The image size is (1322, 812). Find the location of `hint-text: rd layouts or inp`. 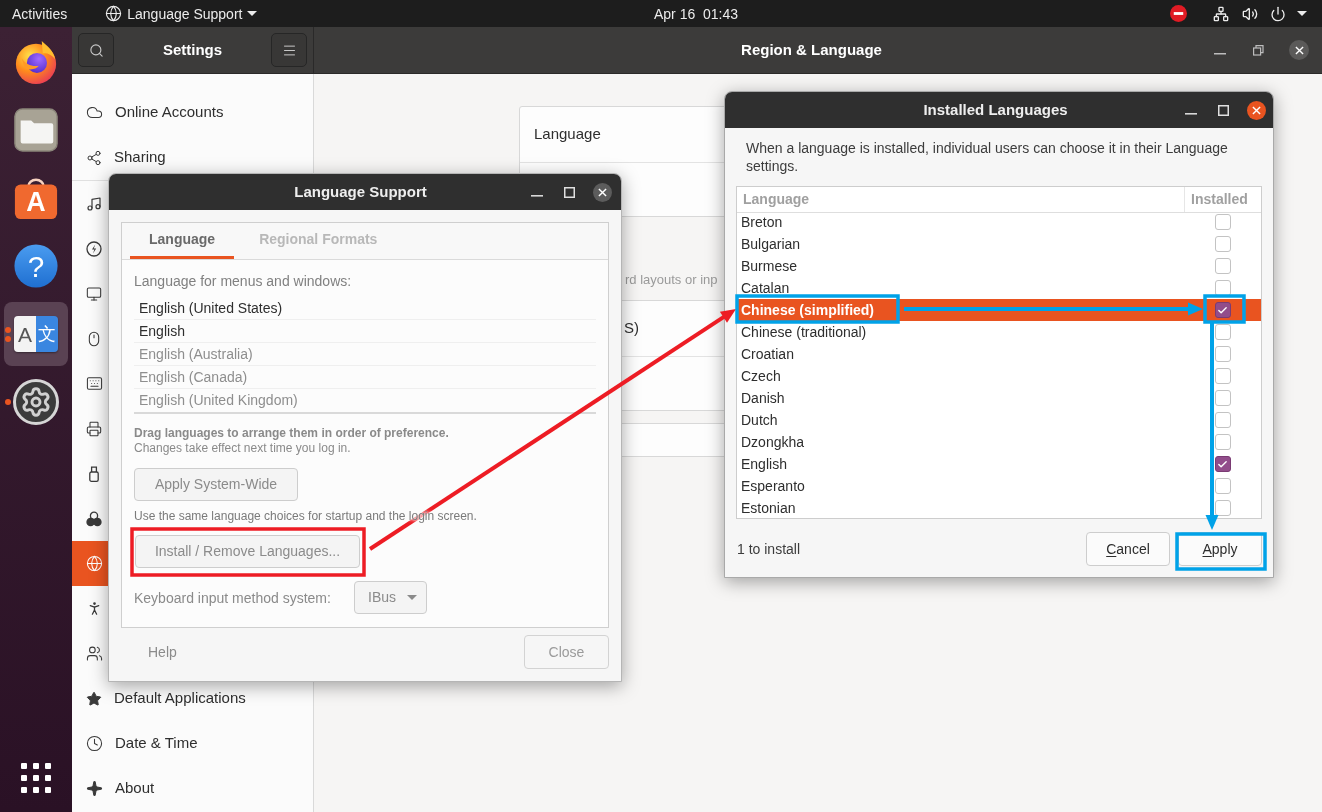

hint-text: rd layouts or inp is located at coordinates (671, 280).